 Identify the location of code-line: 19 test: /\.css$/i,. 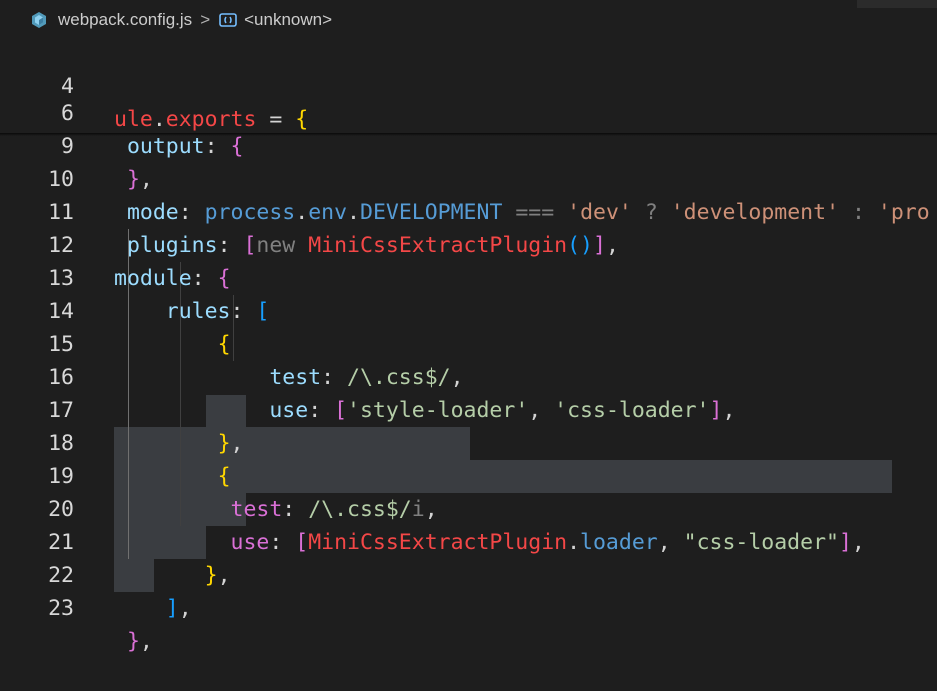
(468, 474).